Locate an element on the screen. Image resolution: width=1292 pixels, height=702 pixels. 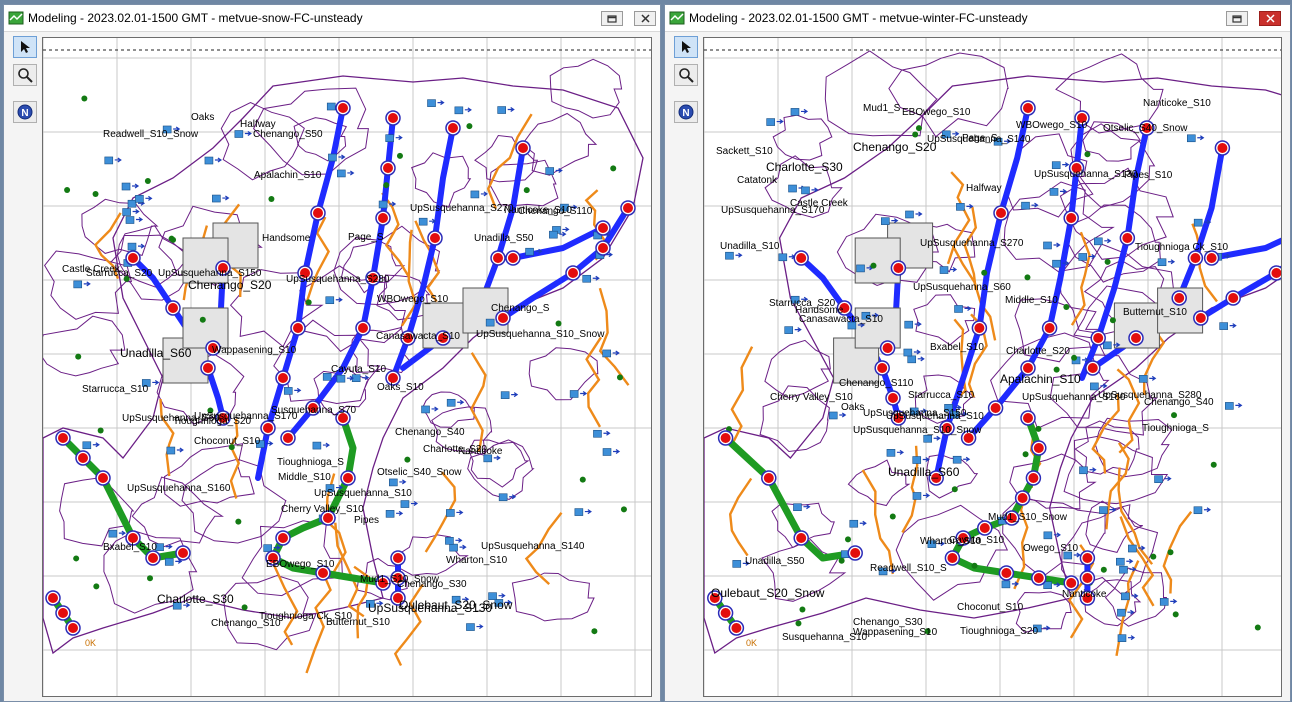
element-label: Bxabel_S10 is located at coordinates (130, 547).